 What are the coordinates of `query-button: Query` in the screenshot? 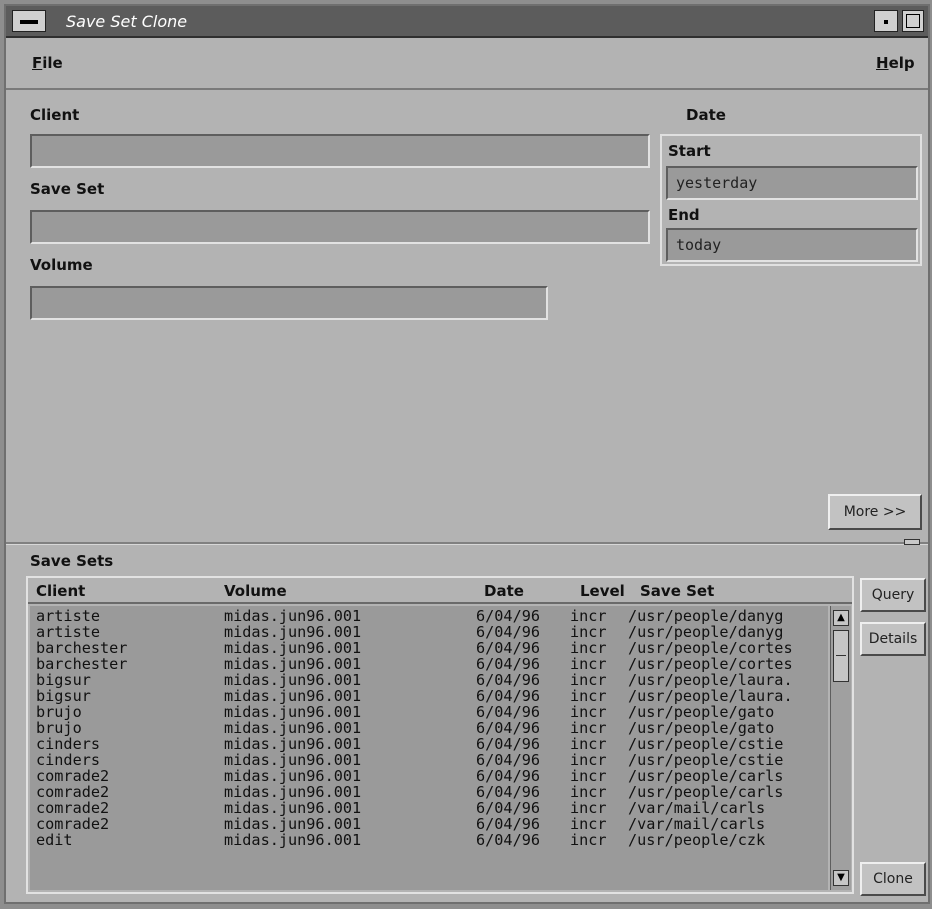 It's located at (893, 595).